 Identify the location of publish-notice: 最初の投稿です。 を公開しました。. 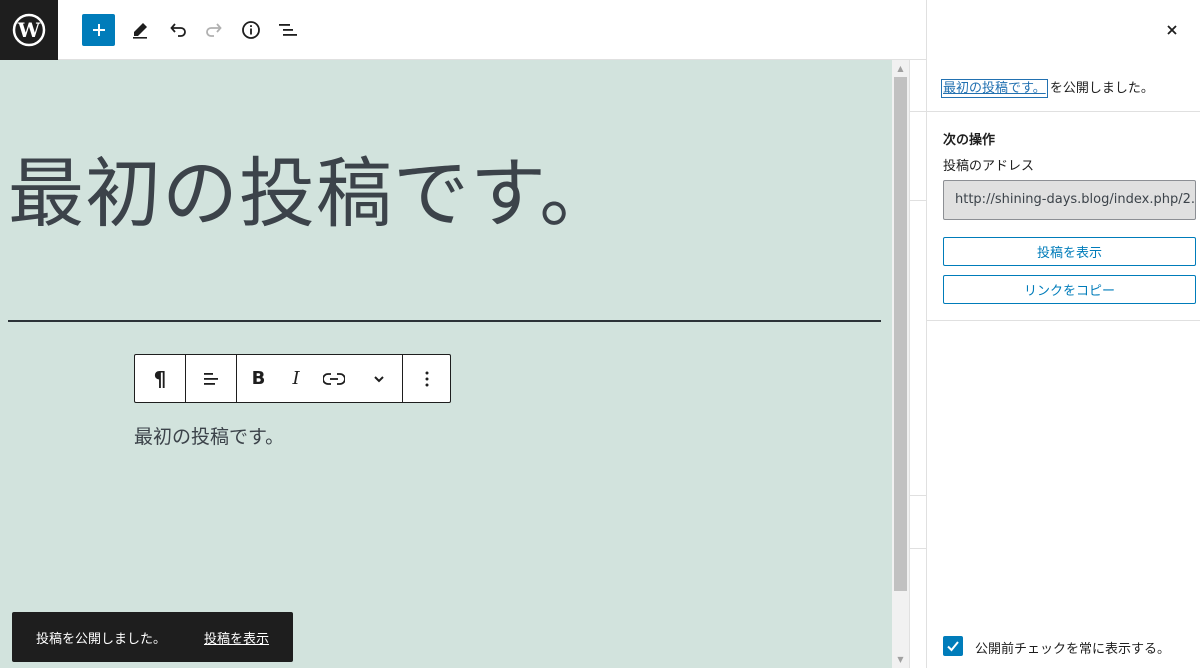
(1063, 86).